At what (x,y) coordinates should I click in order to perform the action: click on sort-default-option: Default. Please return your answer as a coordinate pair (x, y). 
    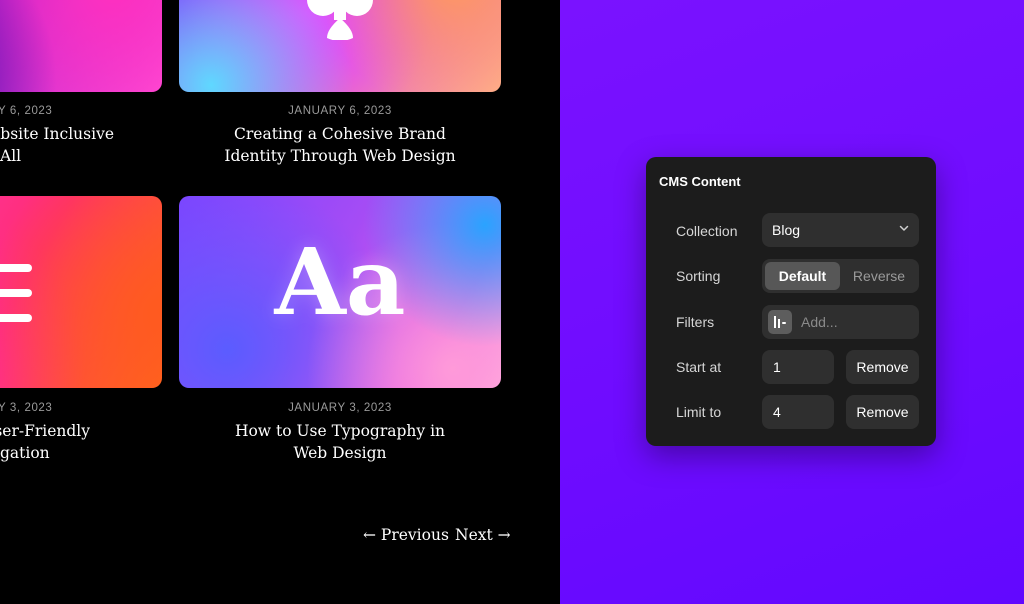
    Looking at the image, I should click on (802, 276).